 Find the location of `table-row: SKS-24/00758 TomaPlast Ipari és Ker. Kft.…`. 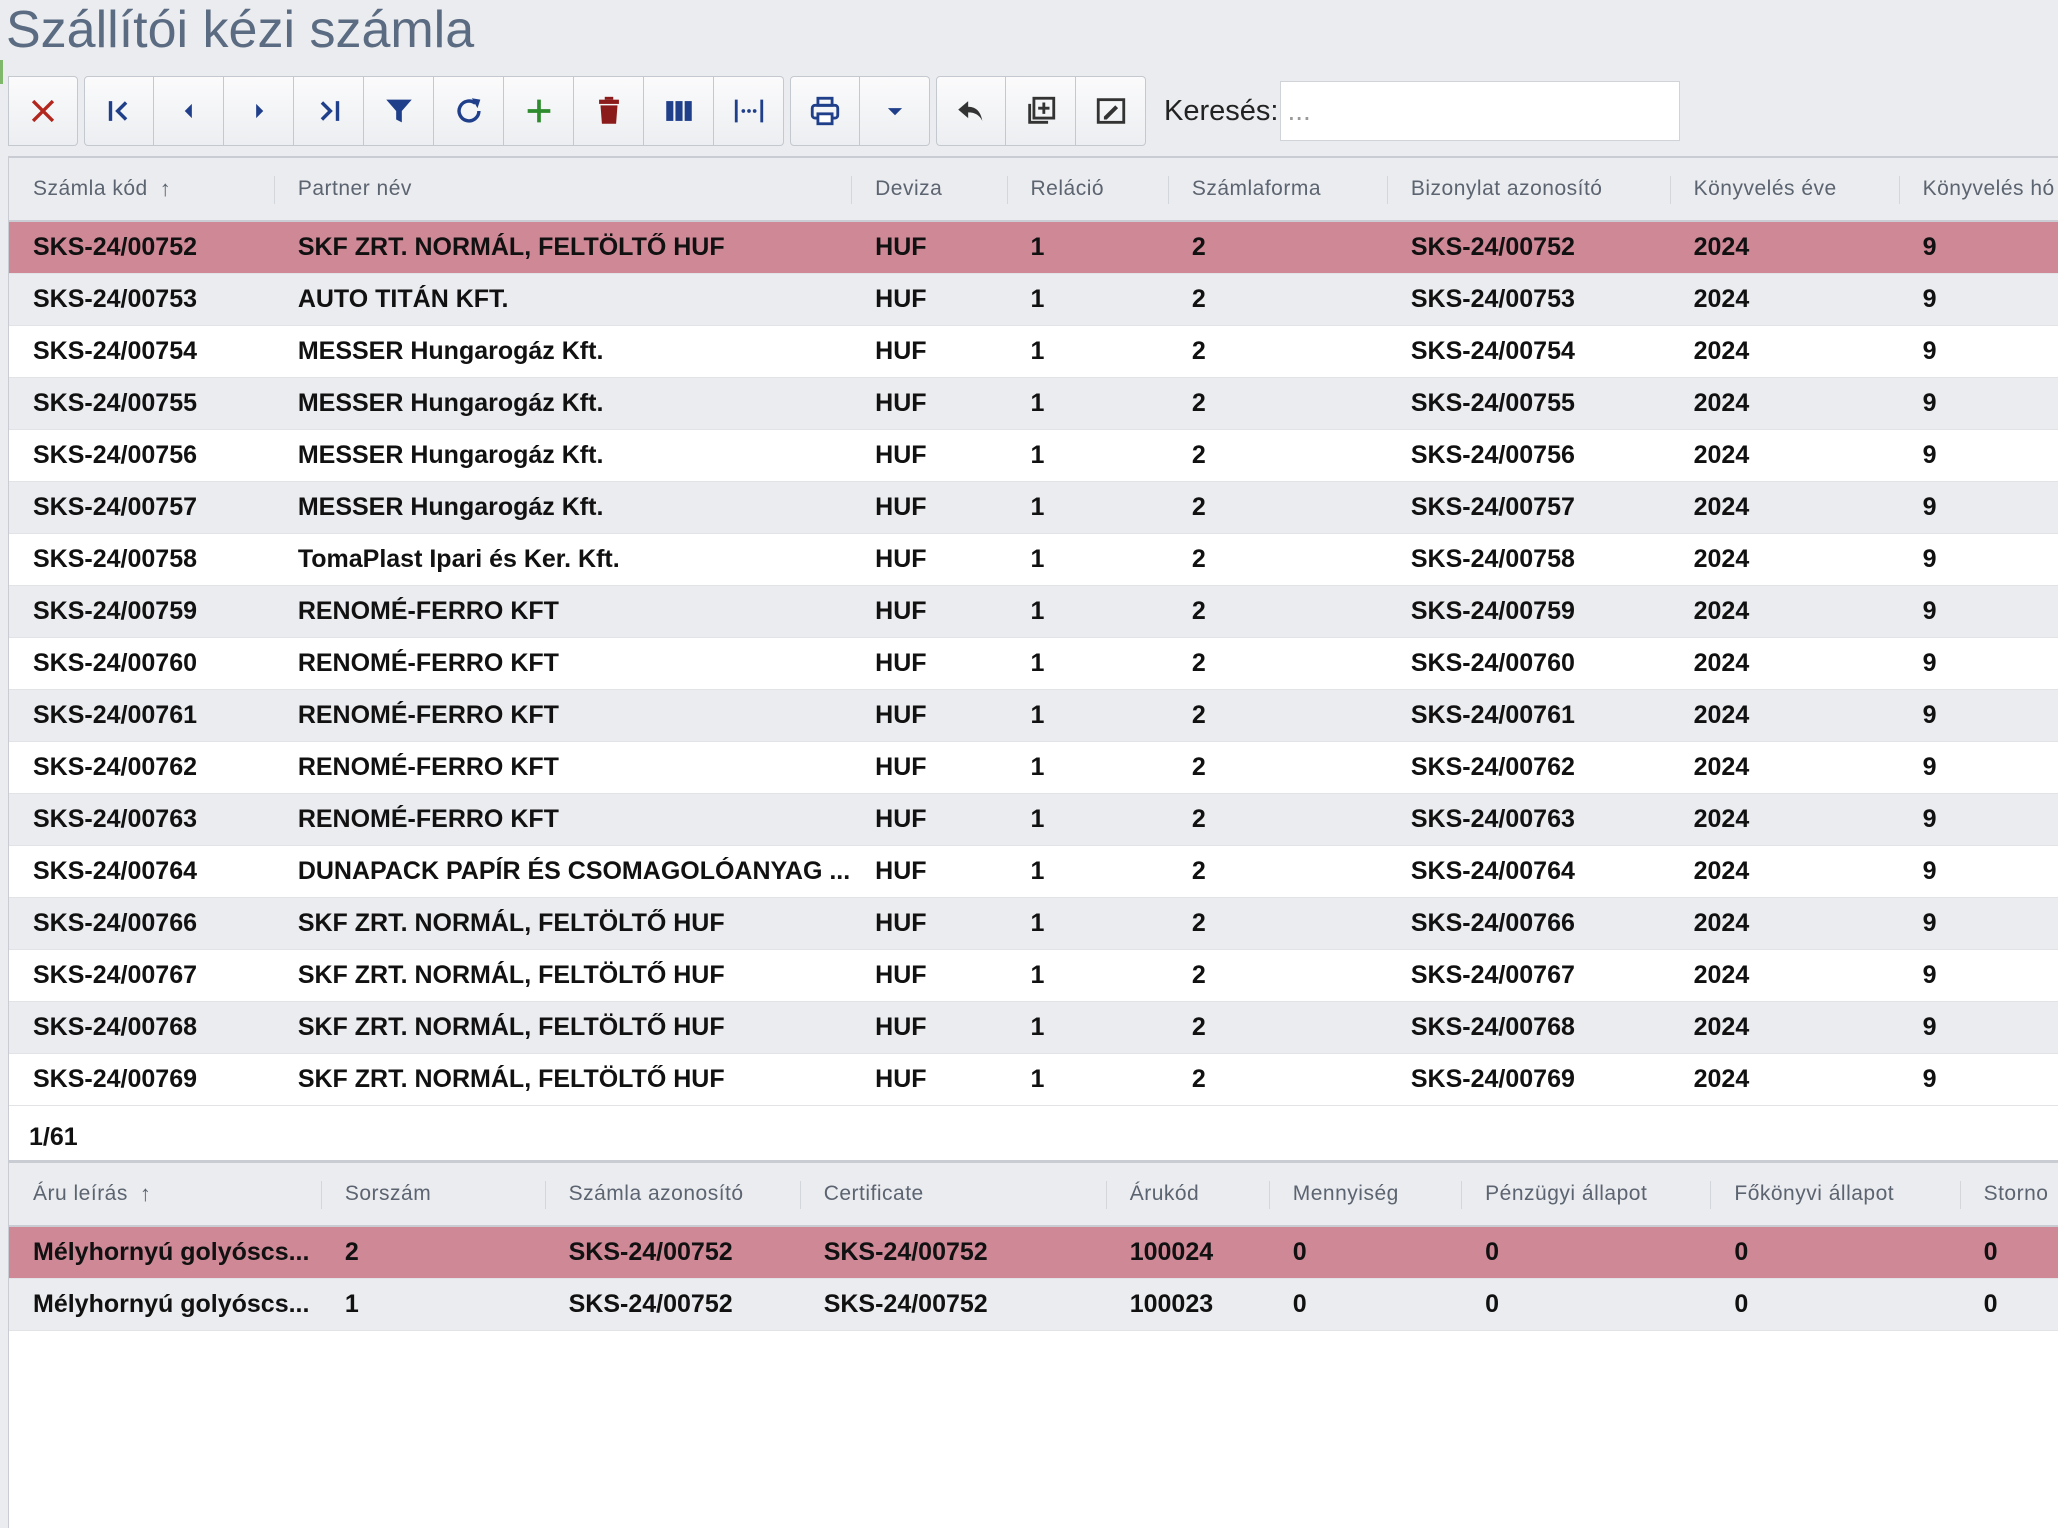

table-row: SKS-24/00758 TomaPlast Ipari és Ker. Kft.… is located at coordinates (1033, 560).